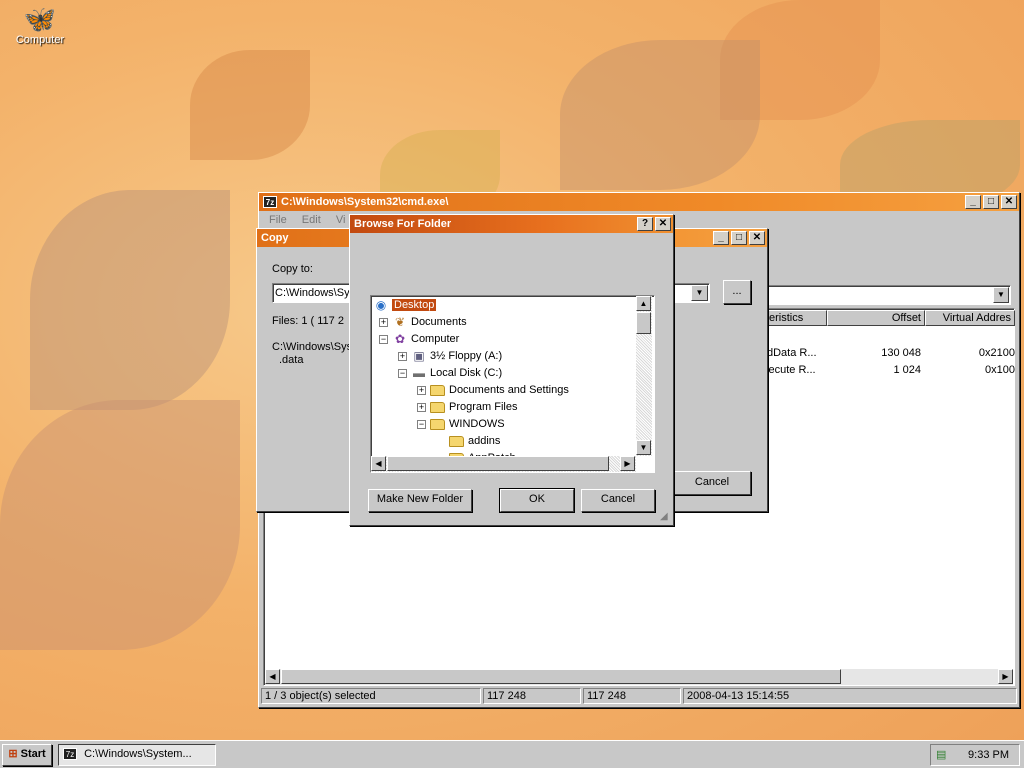  Describe the element at coordinates (632, 696) in the screenshot. I see `status-packed-size: 117 248` at that location.